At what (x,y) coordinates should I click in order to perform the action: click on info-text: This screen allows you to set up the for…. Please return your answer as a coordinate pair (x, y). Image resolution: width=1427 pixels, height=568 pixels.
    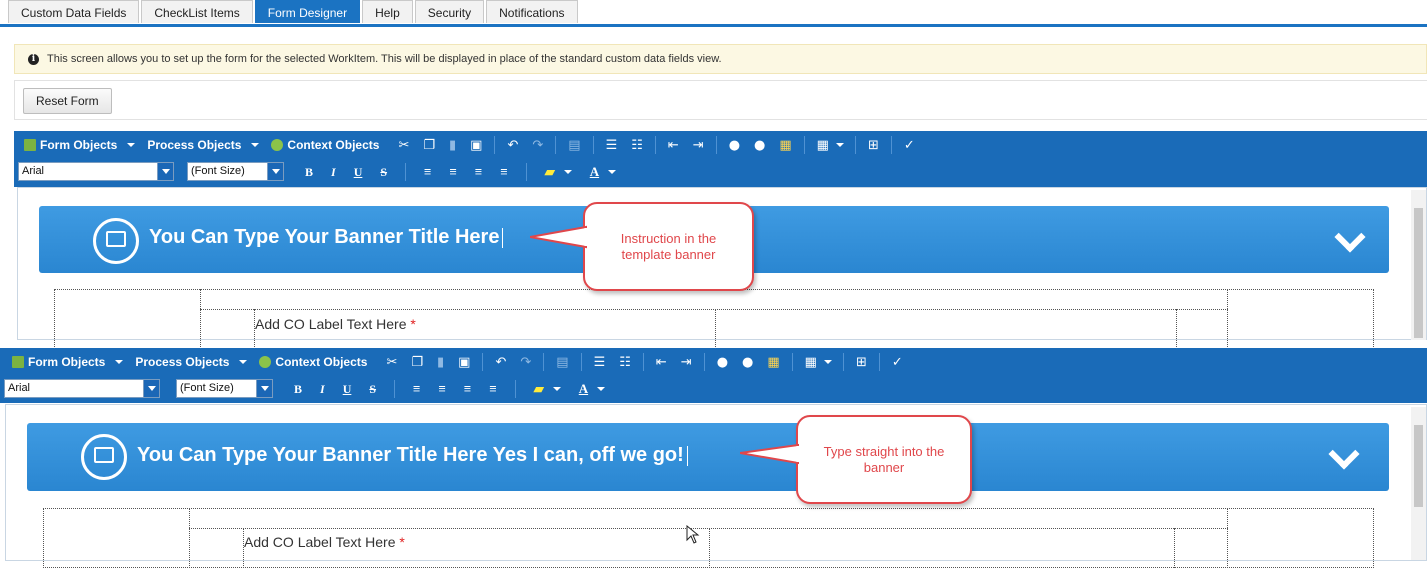
    Looking at the image, I should click on (384, 59).